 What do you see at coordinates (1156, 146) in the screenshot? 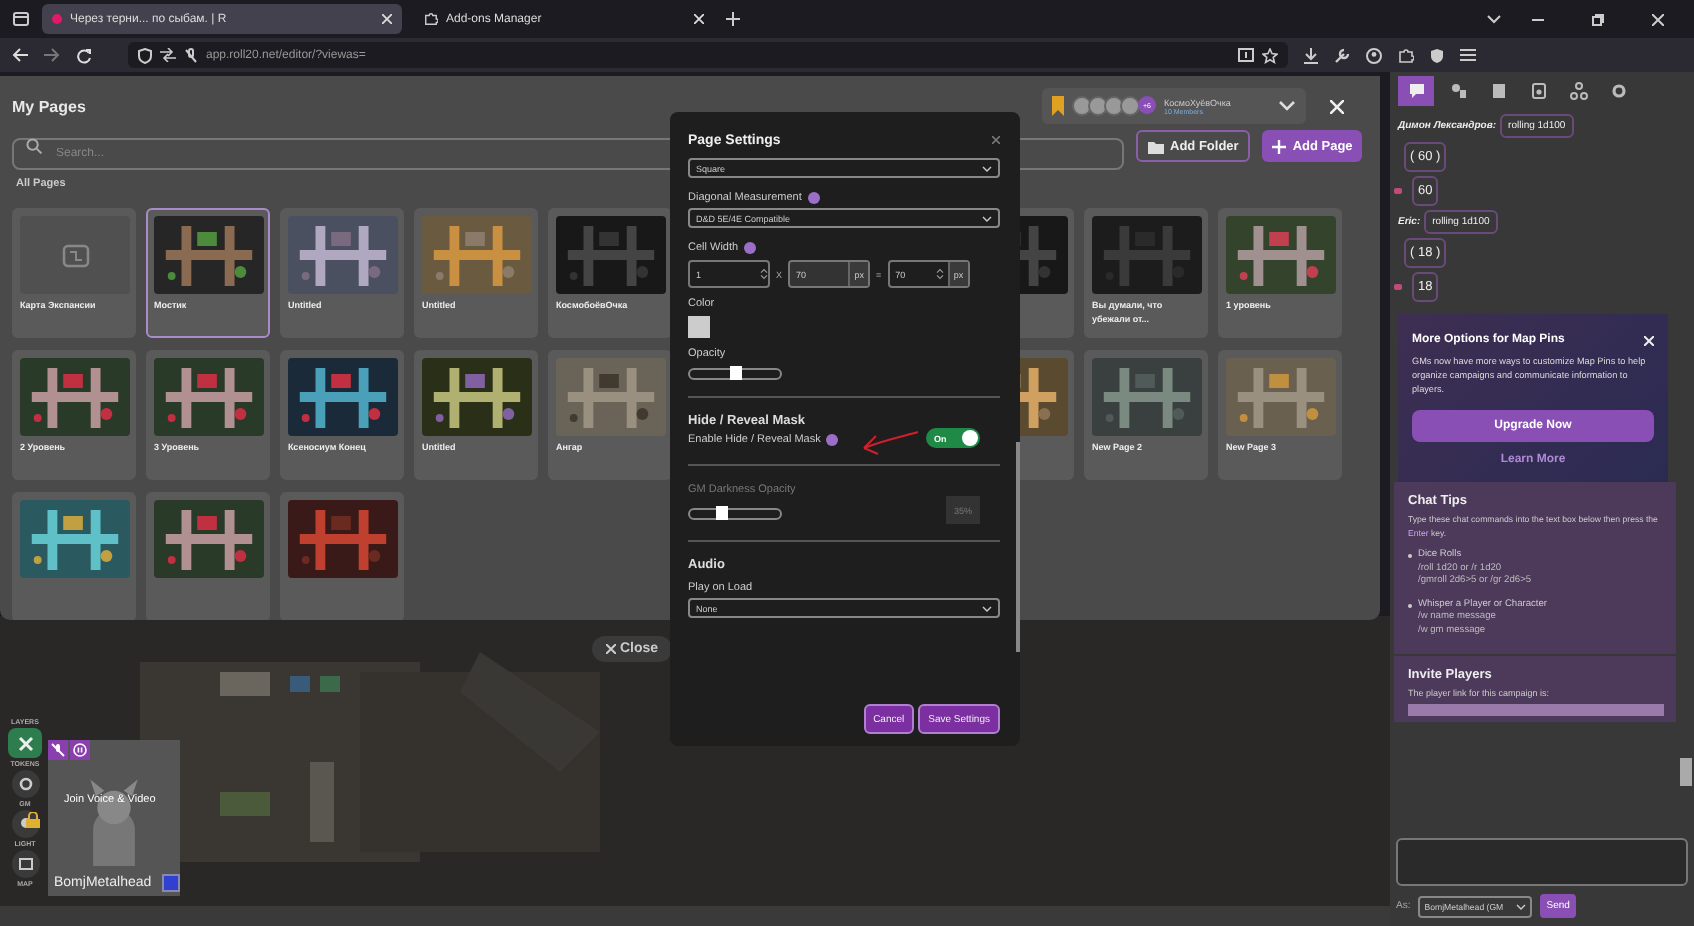
I see `folder-icon` at bounding box center [1156, 146].